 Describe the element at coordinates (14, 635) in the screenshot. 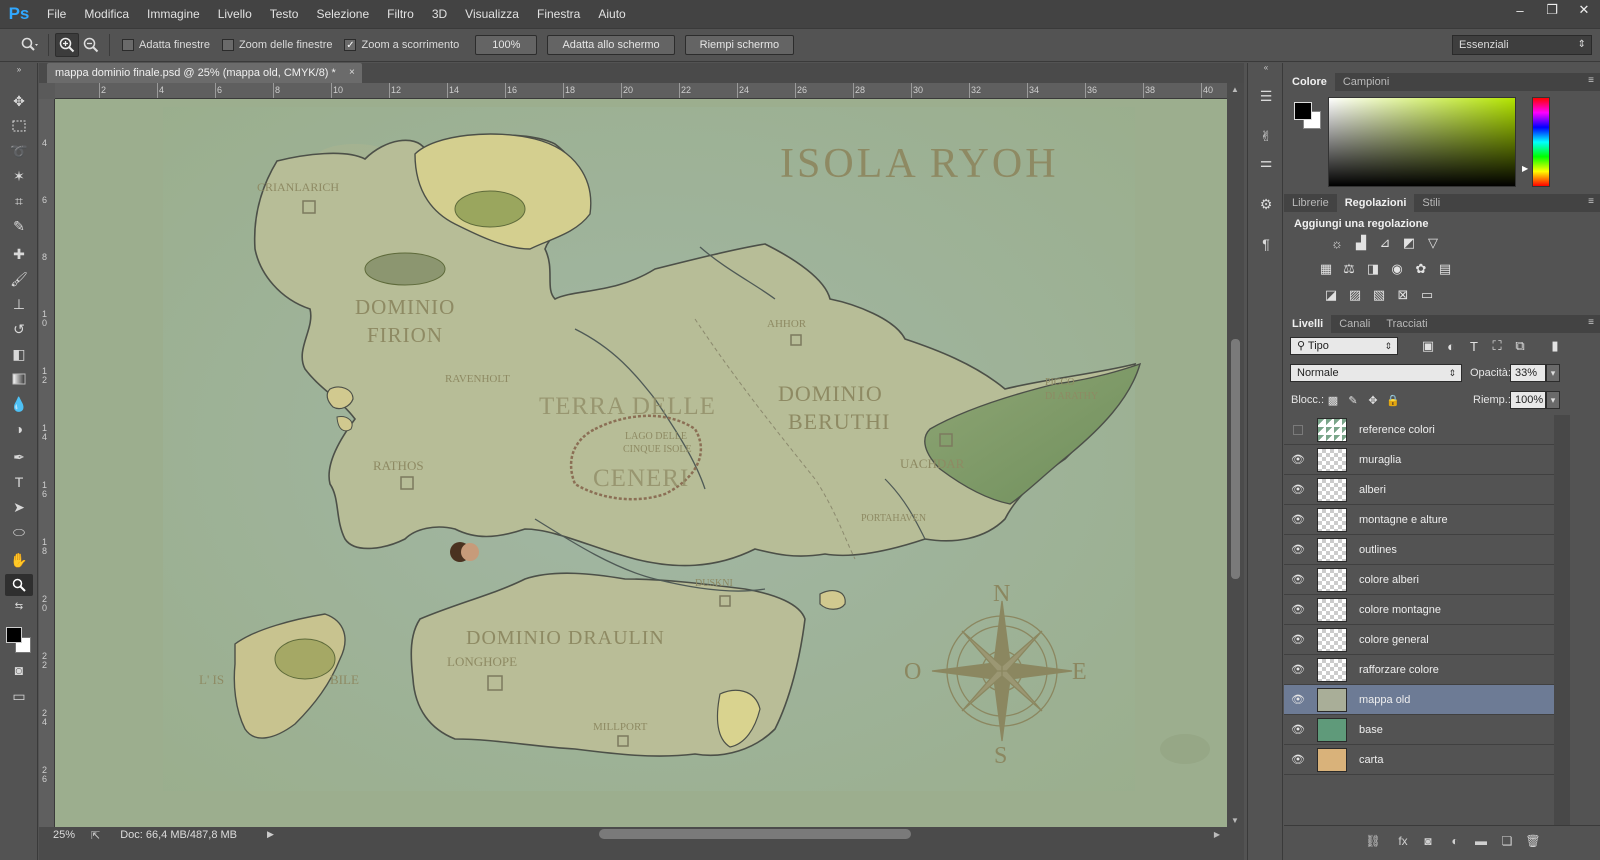

I see `foreground-color-swatch` at that location.